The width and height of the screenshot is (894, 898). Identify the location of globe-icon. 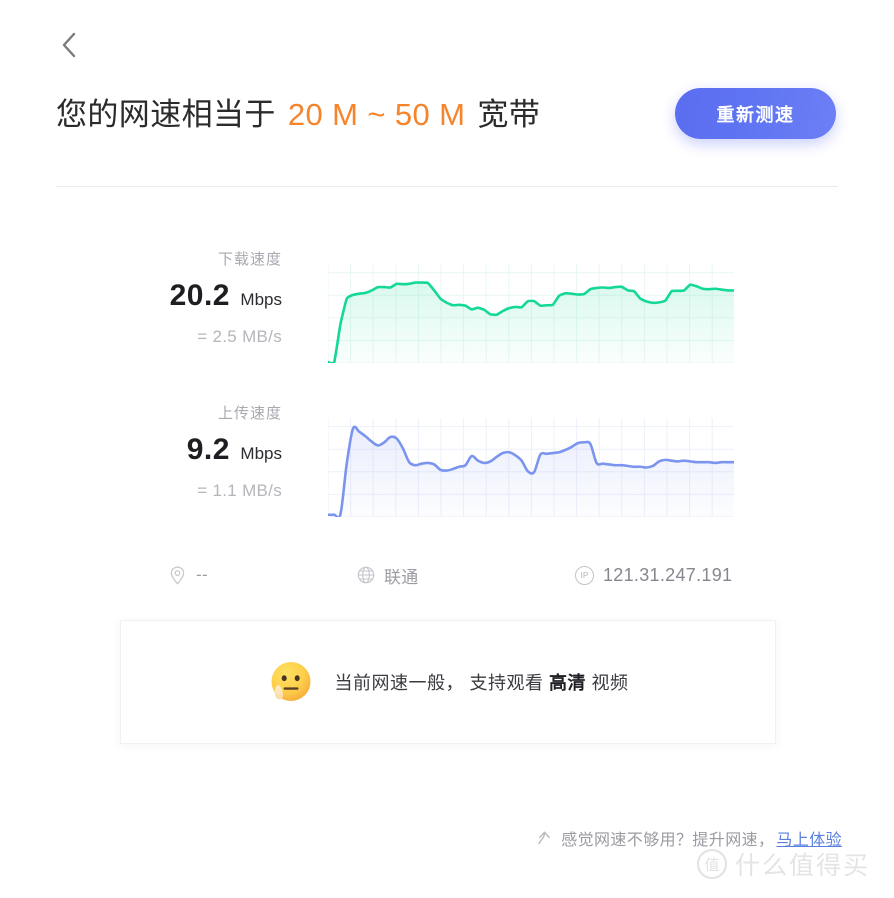
(365, 575).